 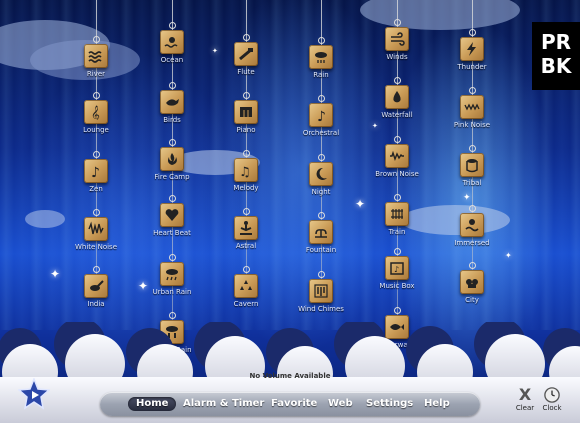 I want to click on sound-label: City, so click(x=472, y=300).